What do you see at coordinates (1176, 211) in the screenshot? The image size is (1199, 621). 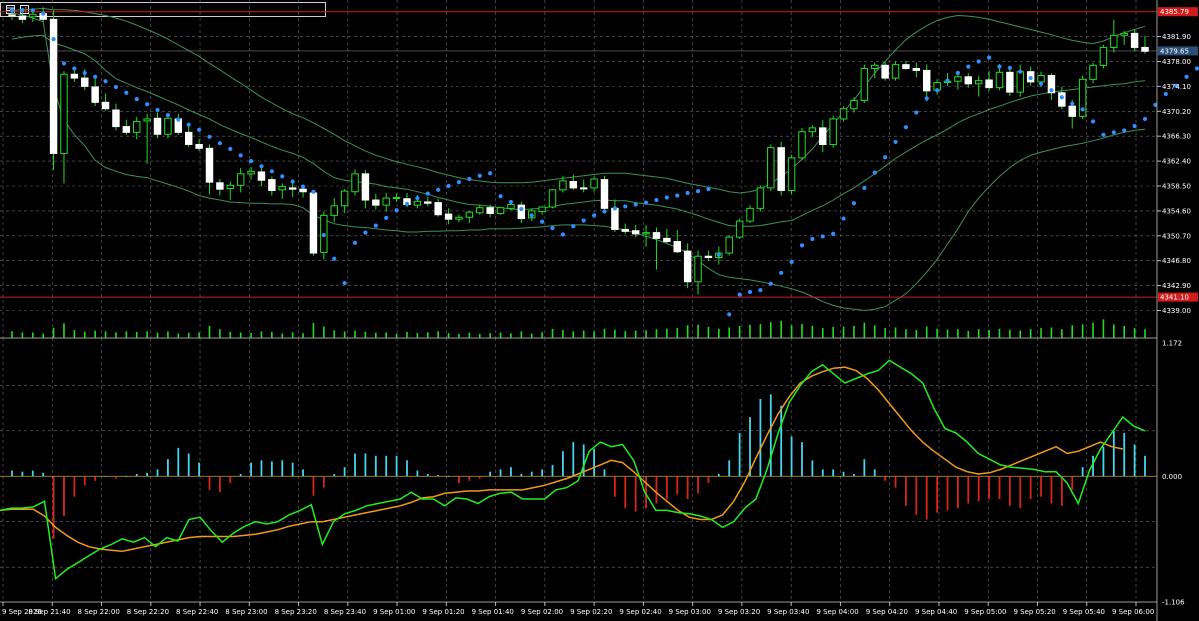 I see `price-axis-label: 4354.60` at bounding box center [1176, 211].